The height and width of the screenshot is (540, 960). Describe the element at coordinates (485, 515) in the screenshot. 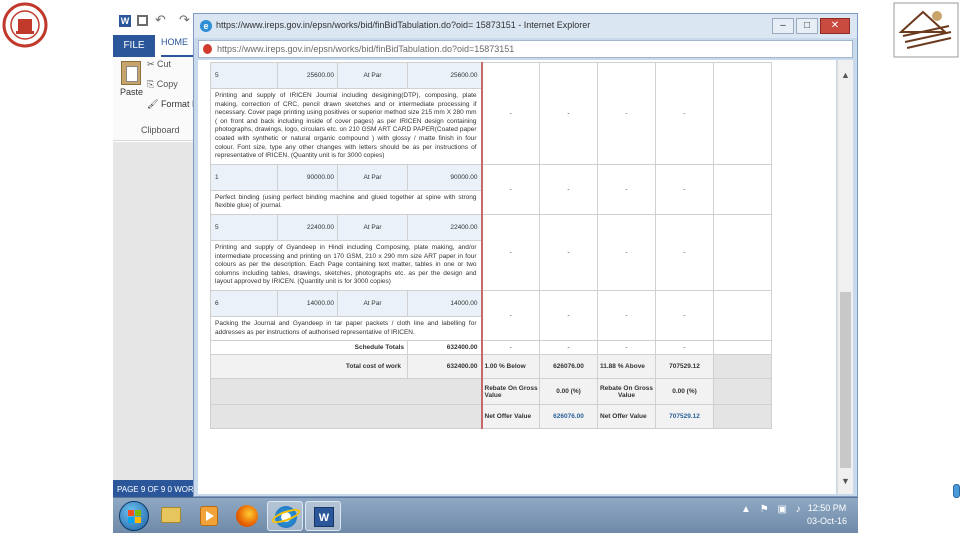

I see `taskbar: W ▲ ⚑ ▣ ♪ 12:50 PM 03-Oct-16` at that location.